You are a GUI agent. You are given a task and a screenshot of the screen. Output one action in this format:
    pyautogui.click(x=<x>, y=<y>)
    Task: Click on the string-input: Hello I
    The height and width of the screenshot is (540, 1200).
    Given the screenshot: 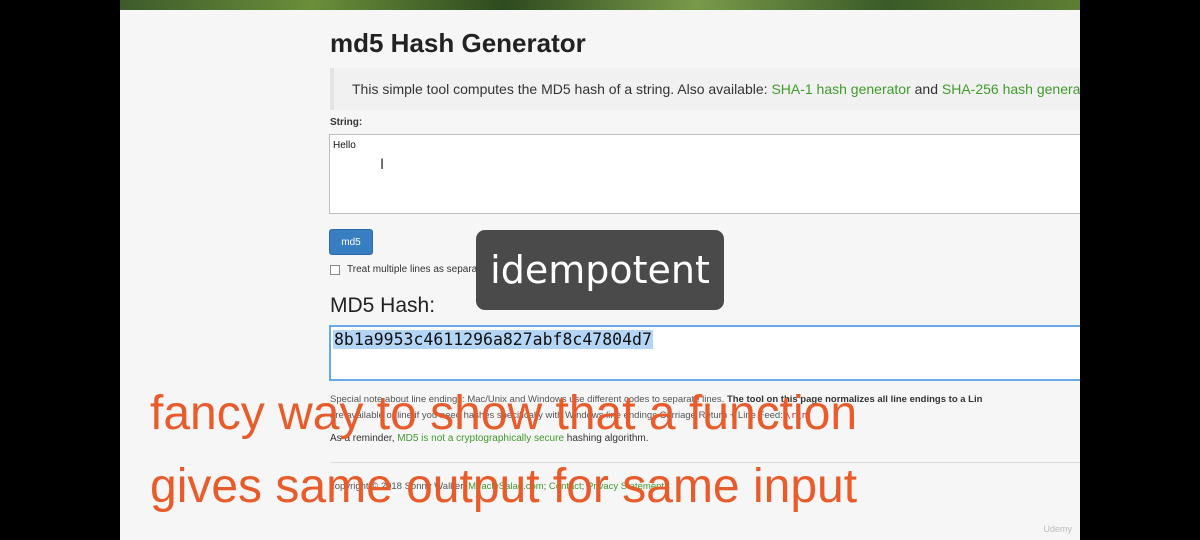 What is the action you would take?
    pyautogui.click(x=704, y=174)
    